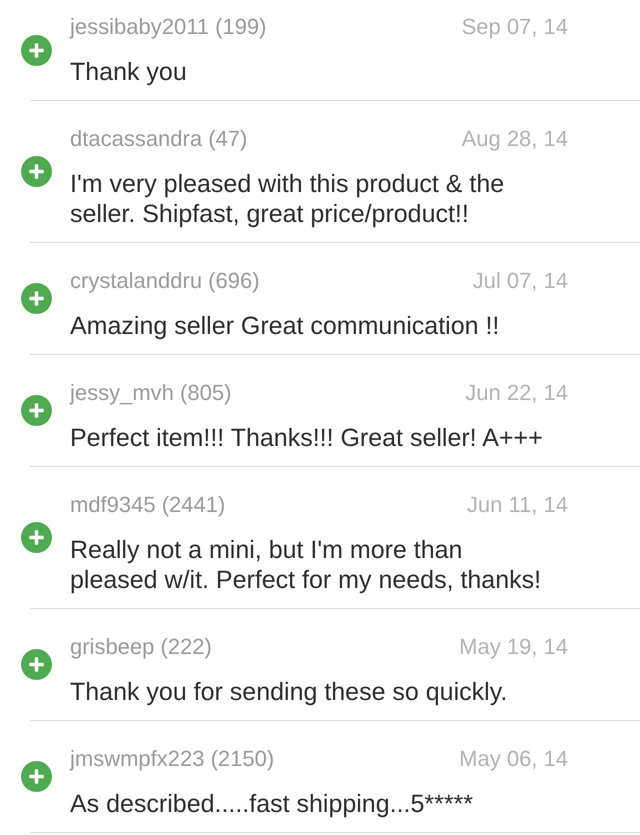 Image resolution: width=640 pixels, height=835 pixels. What do you see at coordinates (172, 759) in the screenshot?
I see `username: jmswmpfx223 (2150)` at bounding box center [172, 759].